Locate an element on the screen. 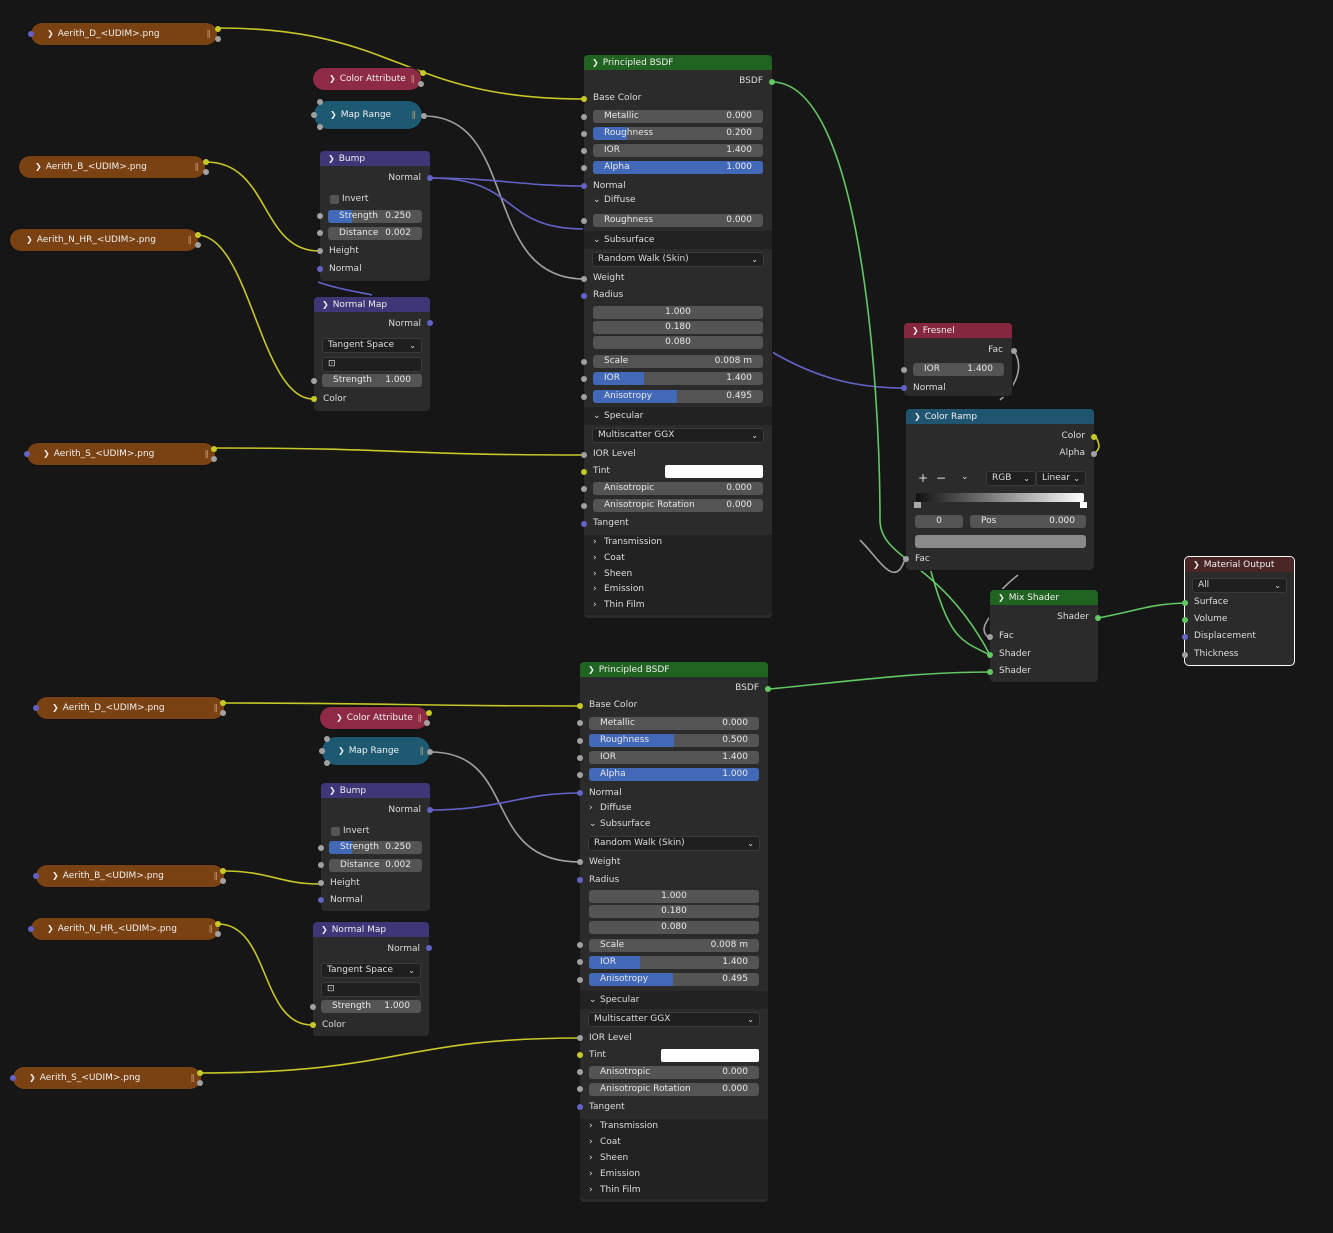 This screenshot has width=1333, height=1233. image-texture-diffuse-bottom: ❯ Aerith_D_<UDIM>.png || is located at coordinates (130, 708).